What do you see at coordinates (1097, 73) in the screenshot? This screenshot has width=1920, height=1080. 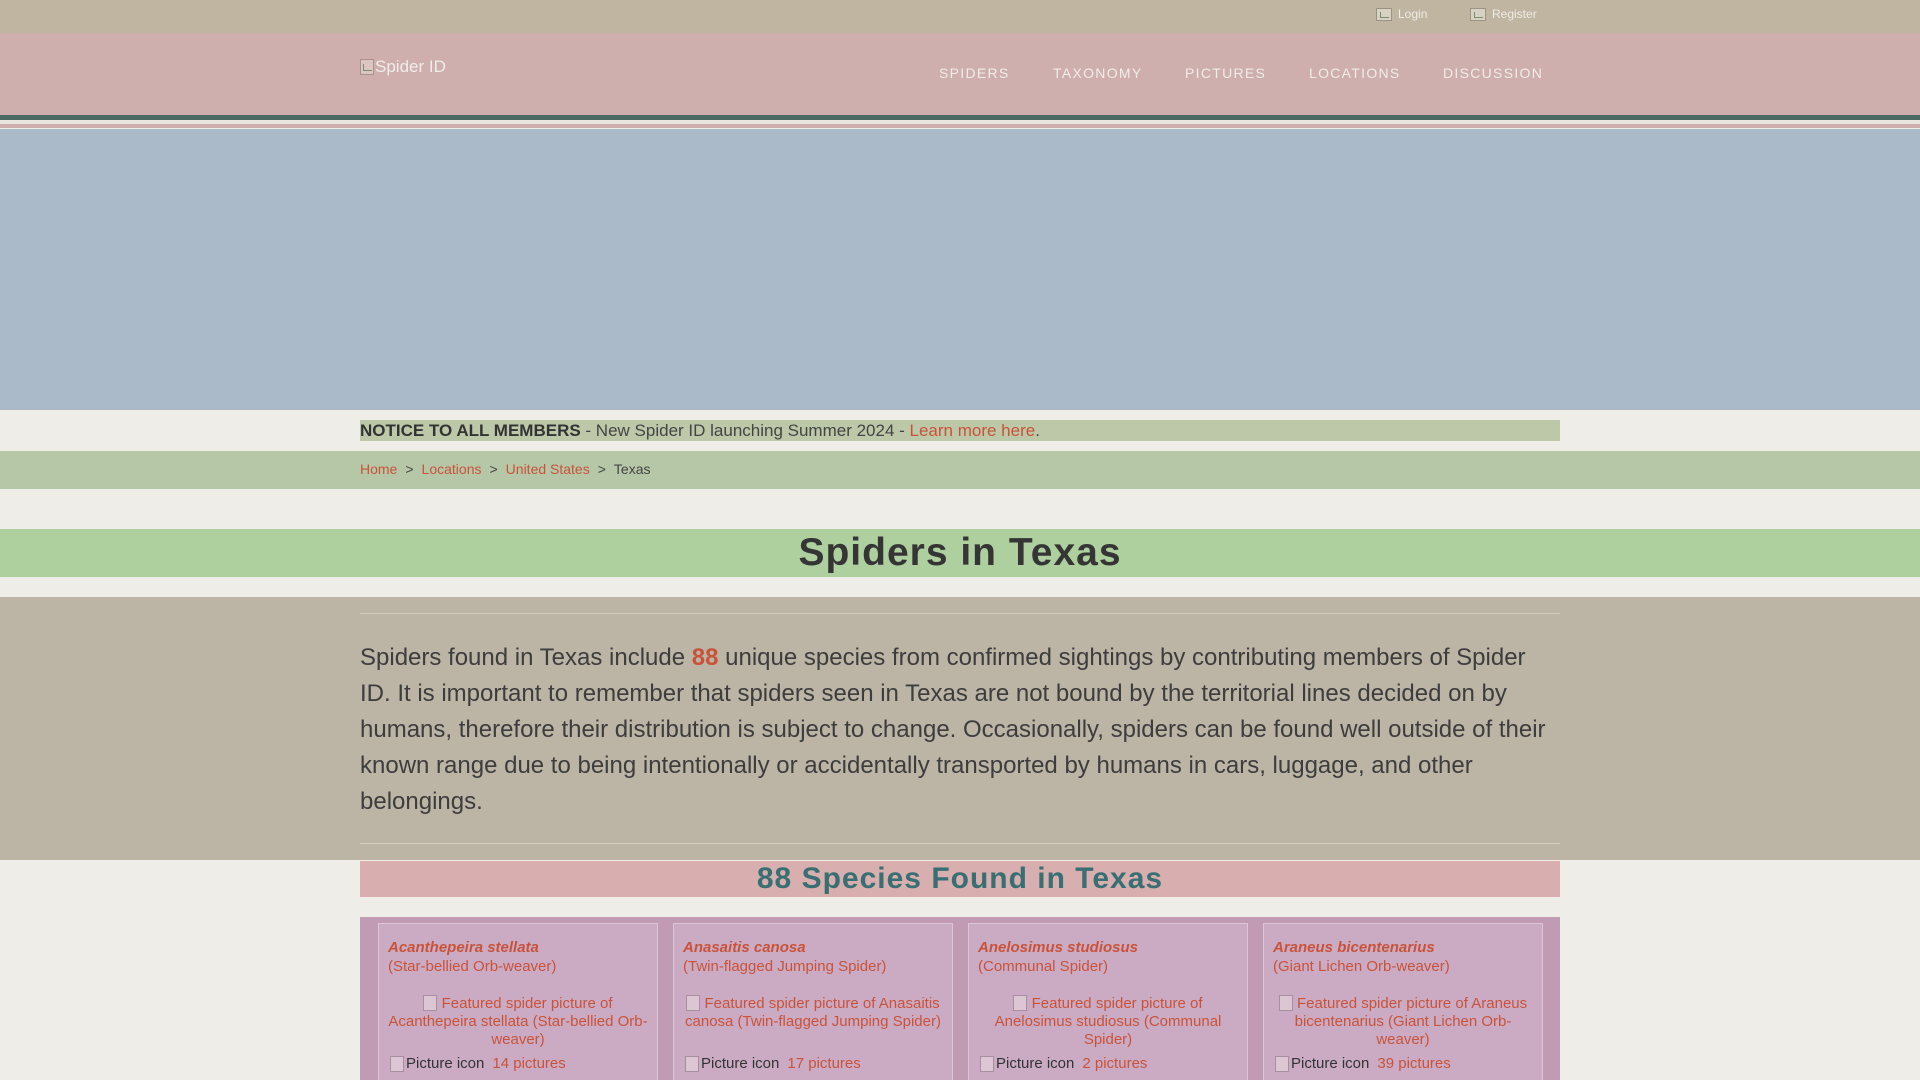 I see `nav-taxonomy: TAXONOMY` at bounding box center [1097, 73].